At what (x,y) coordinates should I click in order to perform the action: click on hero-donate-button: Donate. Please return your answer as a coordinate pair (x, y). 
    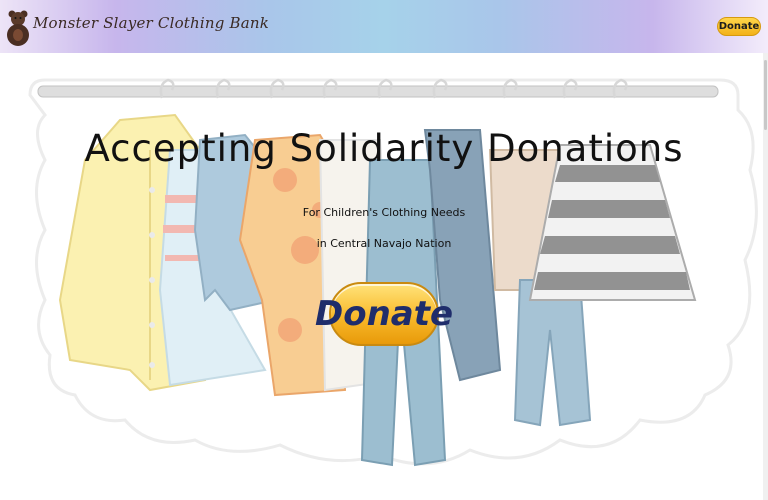
    Looking at the image, I should click on (384, 314).